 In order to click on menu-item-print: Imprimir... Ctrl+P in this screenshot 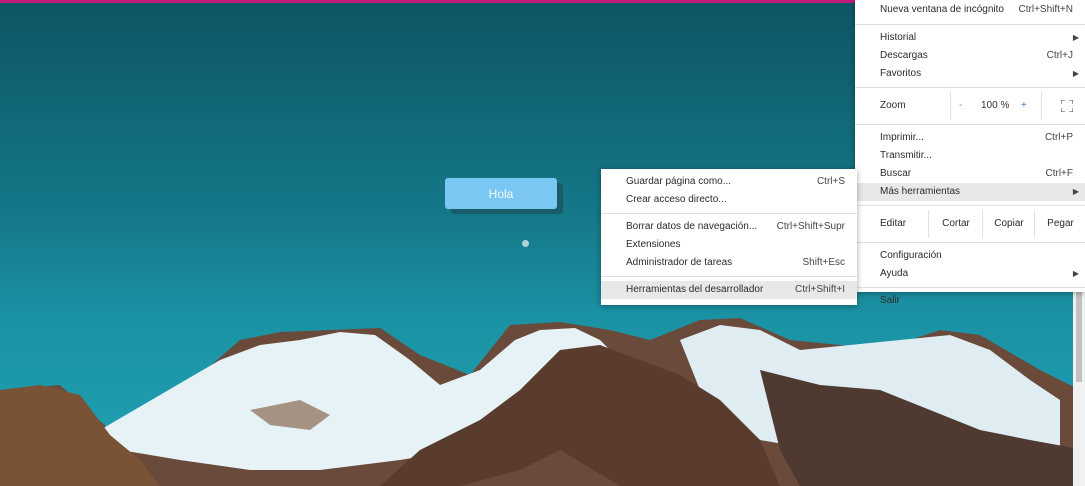, I will do `click(970, 138)`.